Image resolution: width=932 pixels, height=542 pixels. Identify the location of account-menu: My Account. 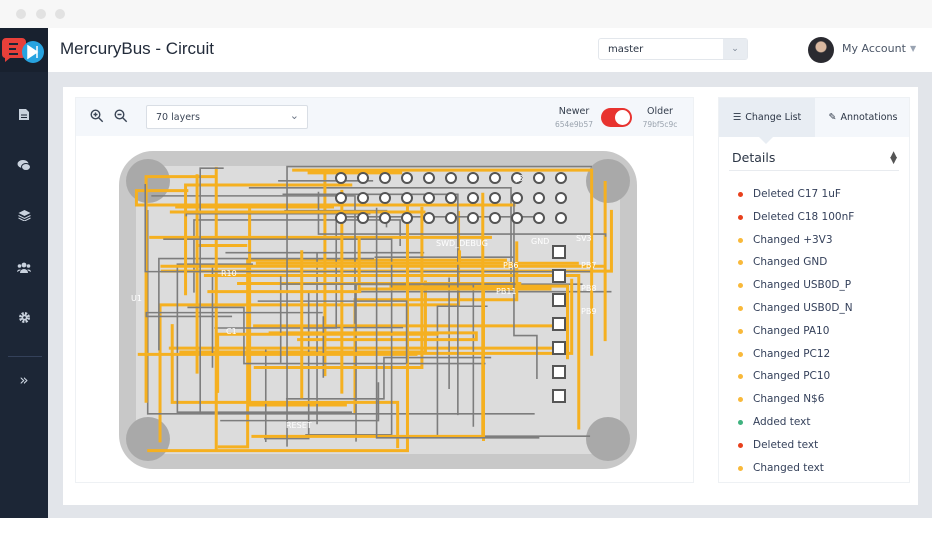
(874, 48).